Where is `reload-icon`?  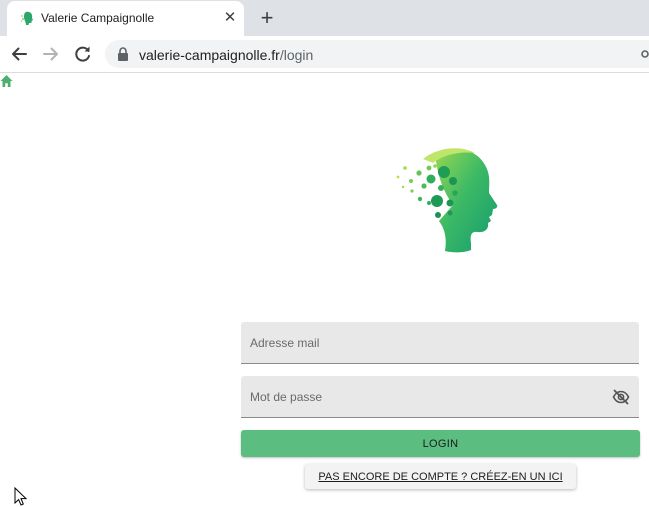 reload-icon is located at coordinates (82, 54).